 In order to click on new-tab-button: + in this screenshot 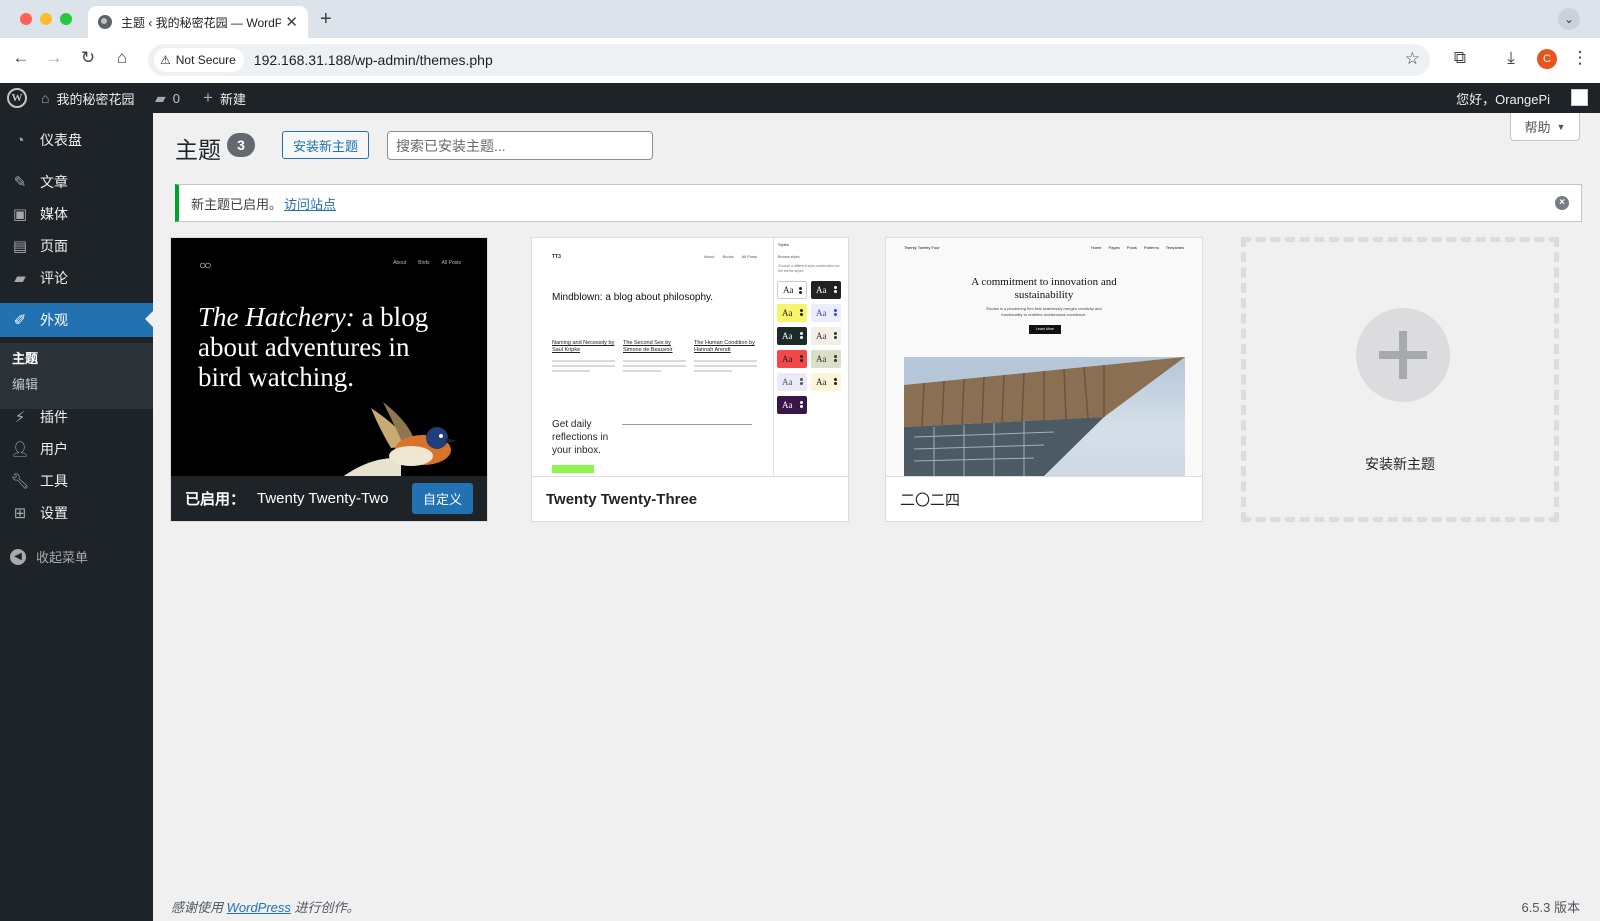, I will do `click(326, 19)`.